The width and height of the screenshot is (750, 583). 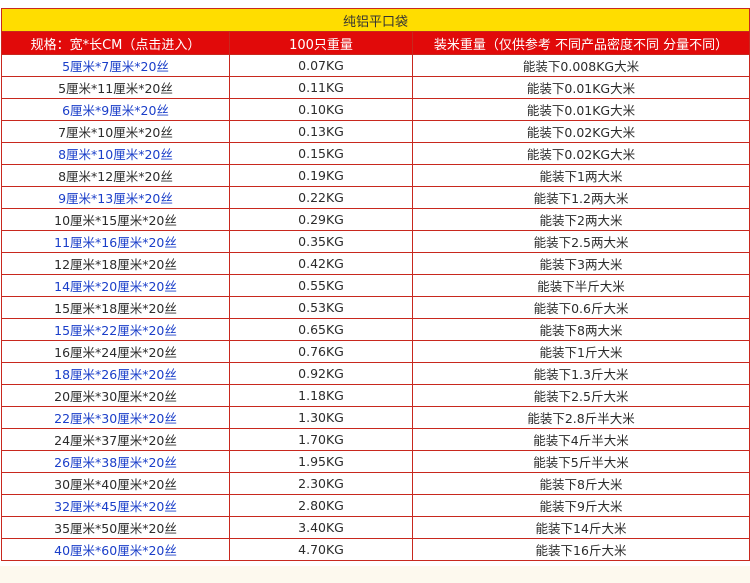 I want to click on table-row: 35厘米*50厘米*20丝 3.40KG 能装下14斤大米, so click(x=375, y=527).